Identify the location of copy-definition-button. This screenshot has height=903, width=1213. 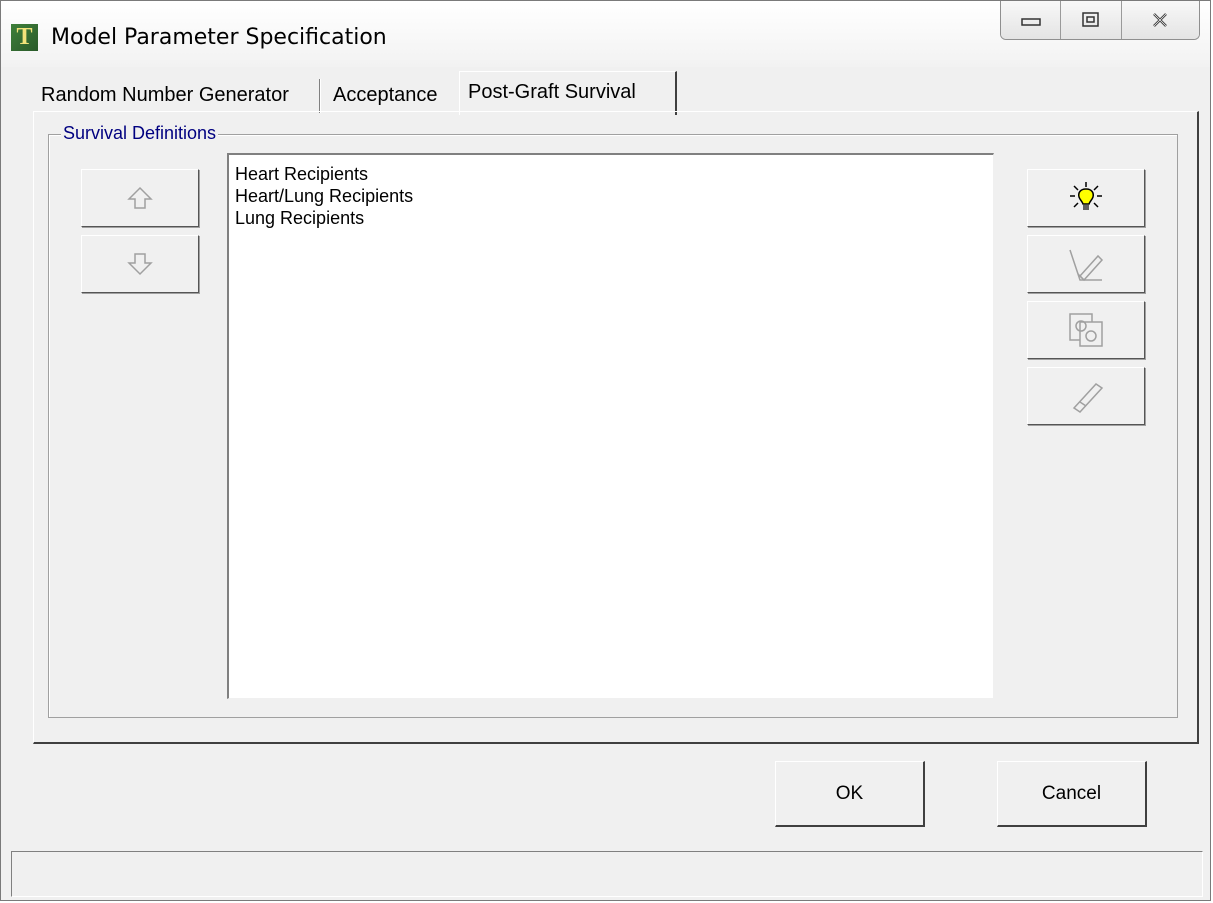
(1086, 330).